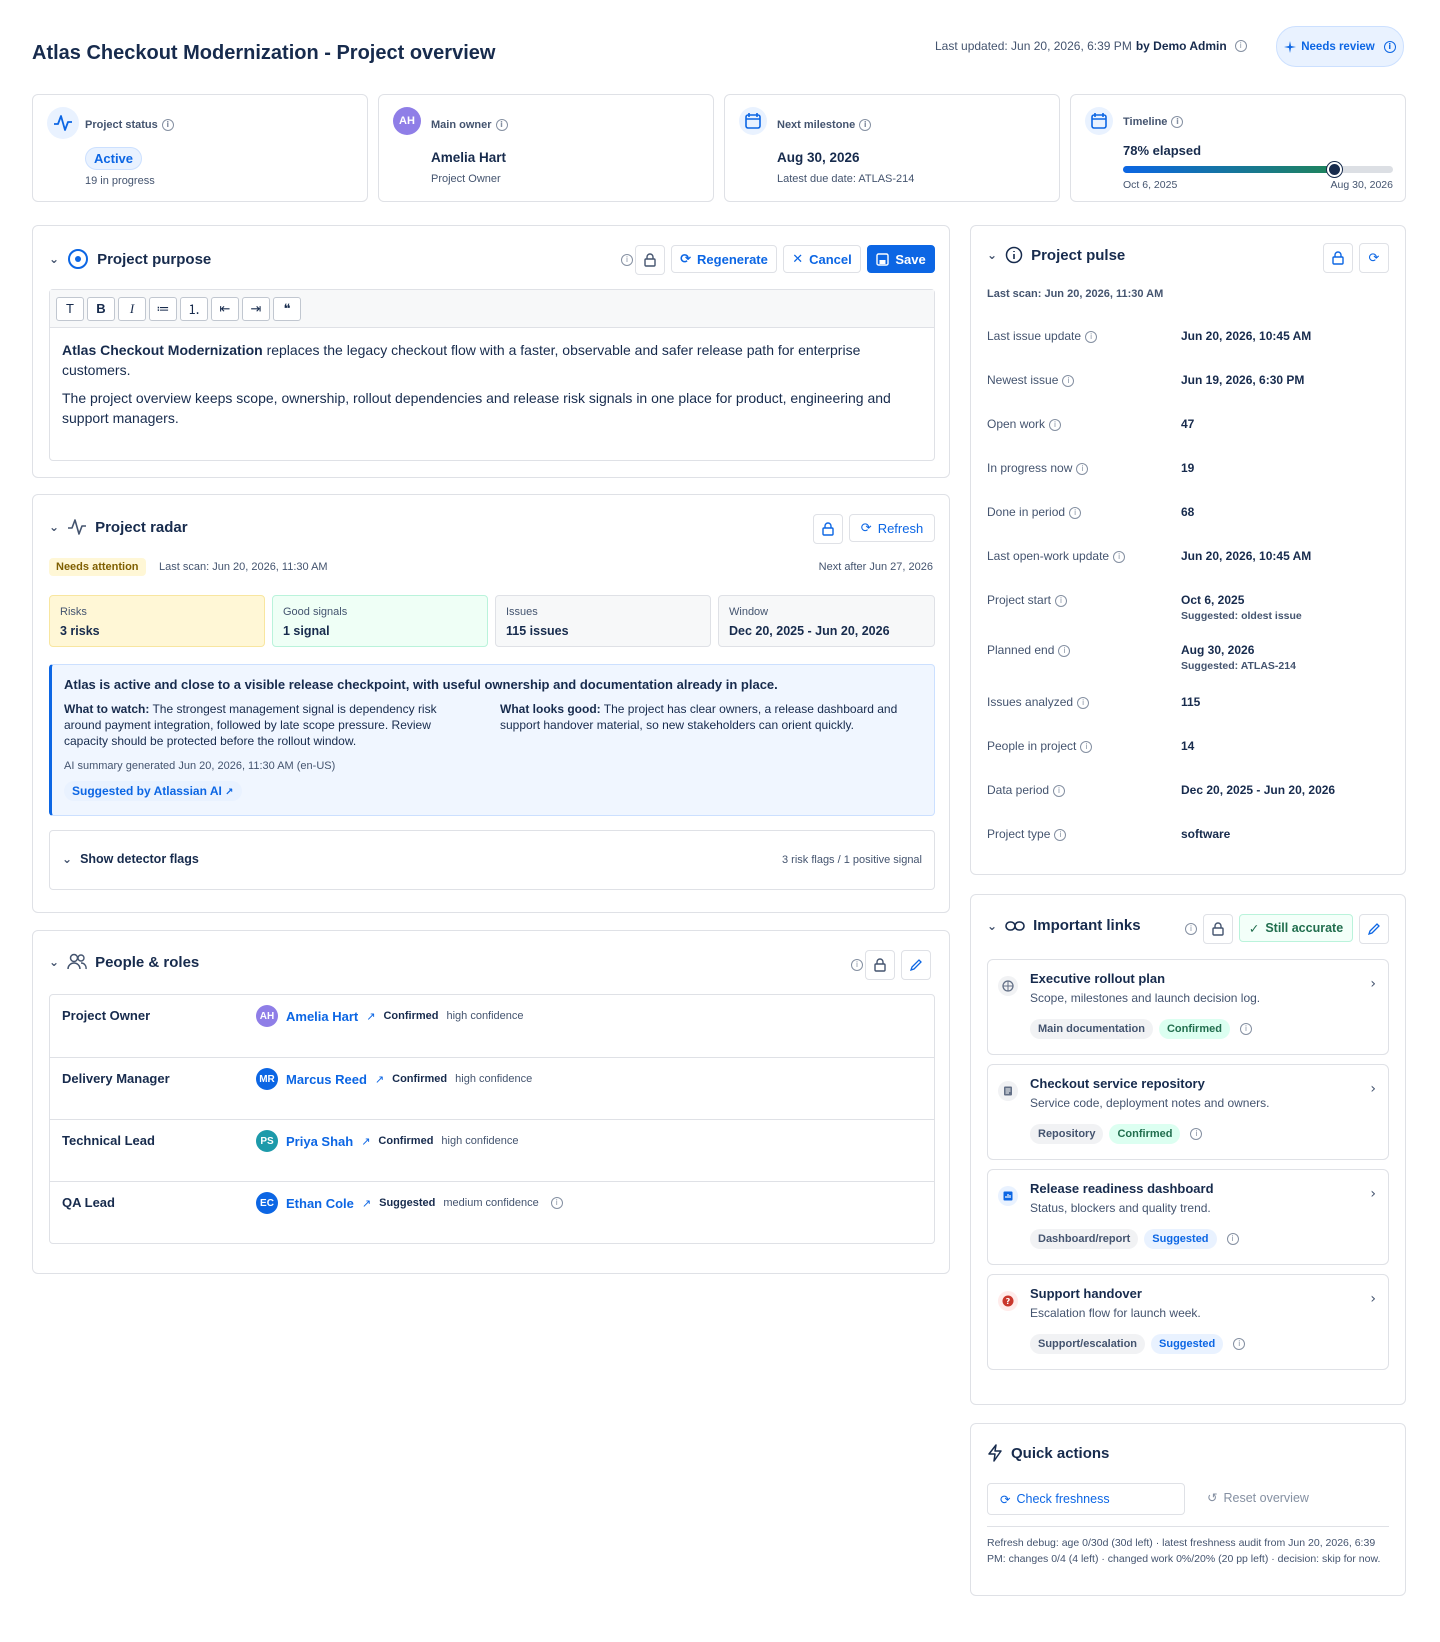 The height and width of the screenshot is (1642, 1440). Describe the element at coordinates (162, 350) in the screenshot. I see `purpose-project-name: Atlas Checkout Modernization` at that location.